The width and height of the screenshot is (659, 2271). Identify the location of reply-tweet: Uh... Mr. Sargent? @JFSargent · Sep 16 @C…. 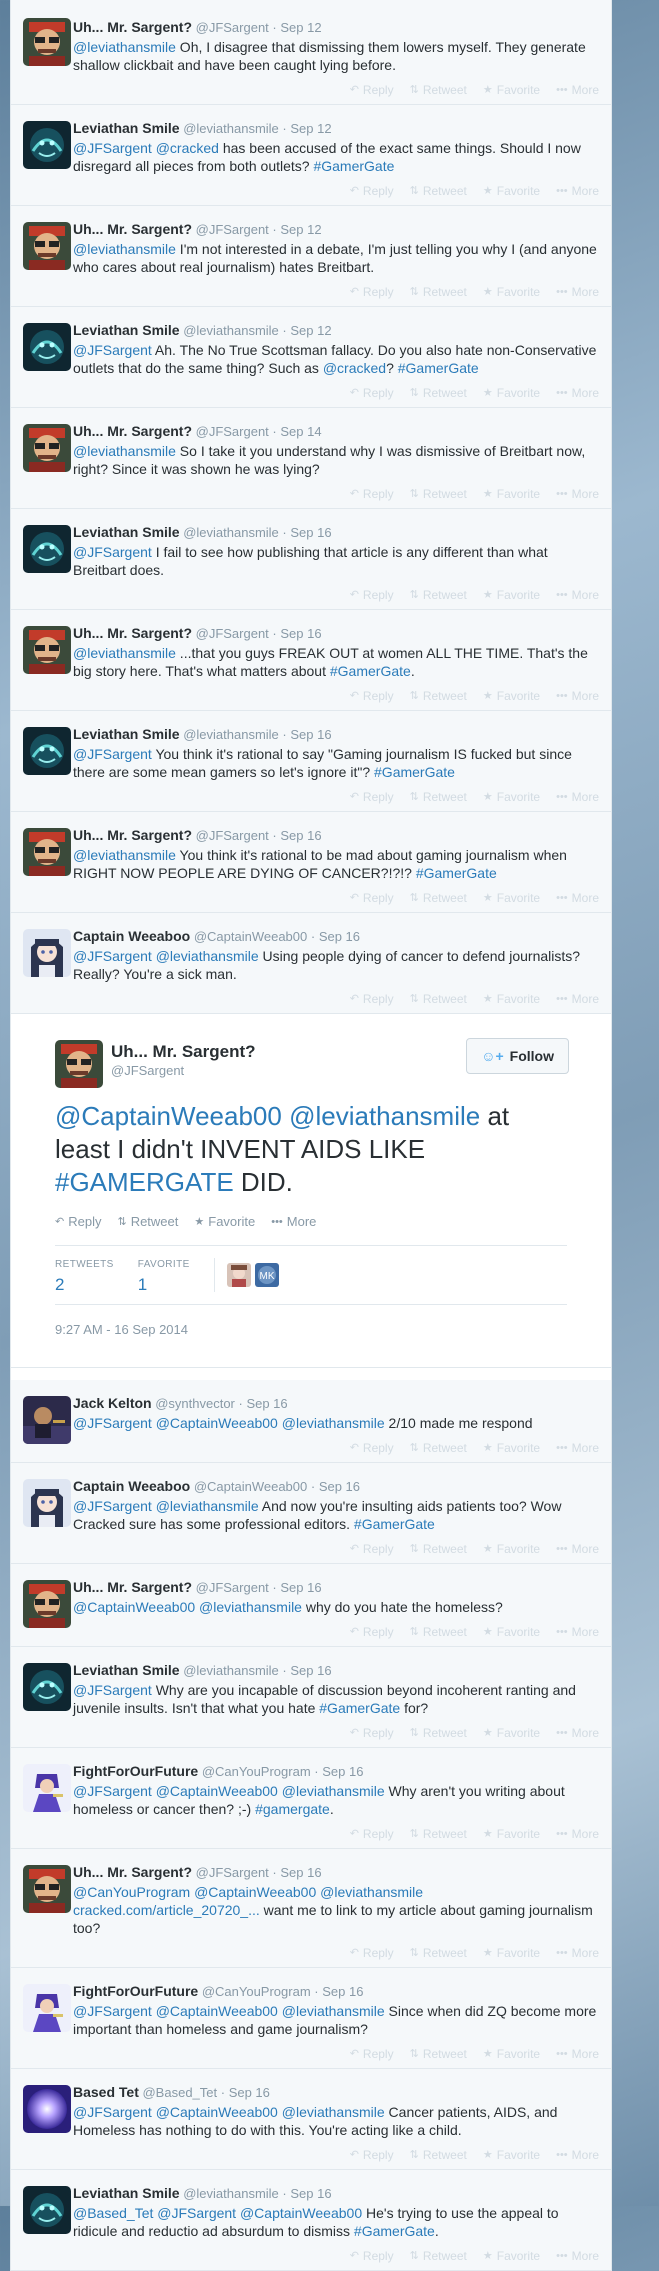
(311, 1605).